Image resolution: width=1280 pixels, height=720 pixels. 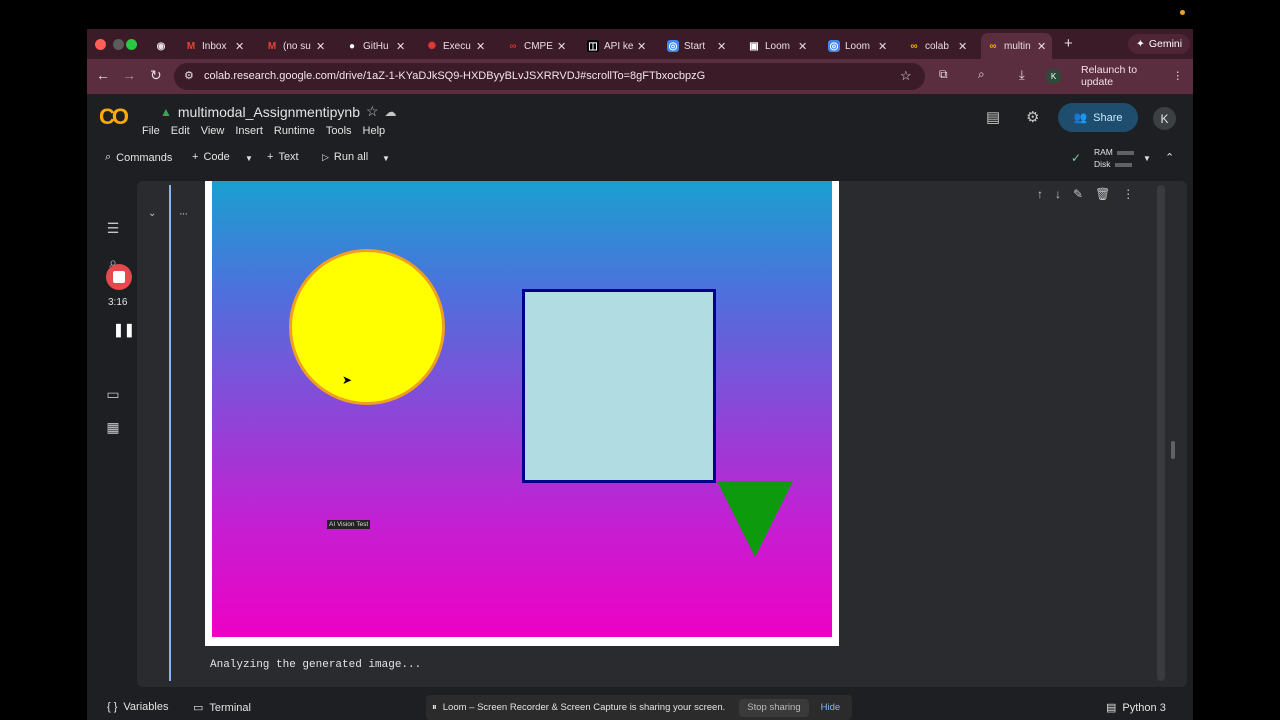 What do you see at coordinates (1022, 75) in the screenshot?
I see `download-icon: ⤓` at bounding box center [1022, 75].